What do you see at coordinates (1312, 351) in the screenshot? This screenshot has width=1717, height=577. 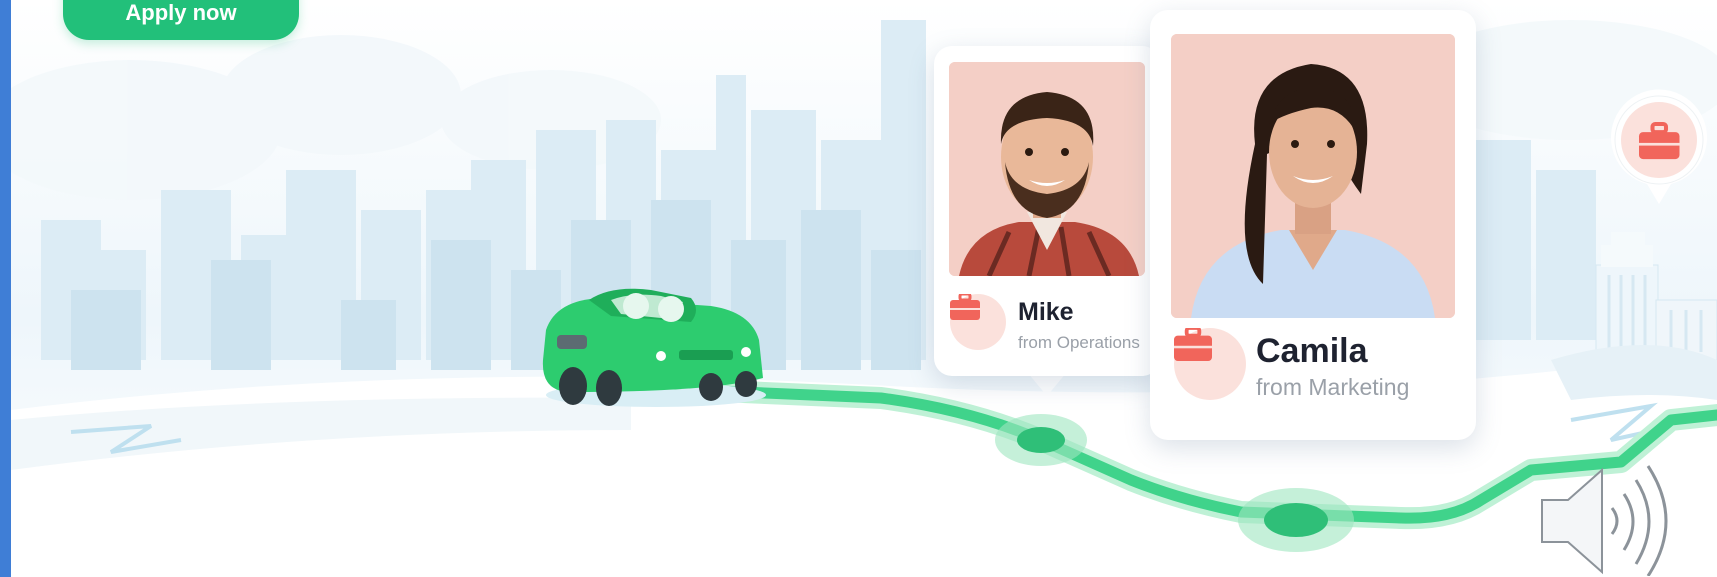 I see `profile-name: Camila` at bounding box center [1312, 351].